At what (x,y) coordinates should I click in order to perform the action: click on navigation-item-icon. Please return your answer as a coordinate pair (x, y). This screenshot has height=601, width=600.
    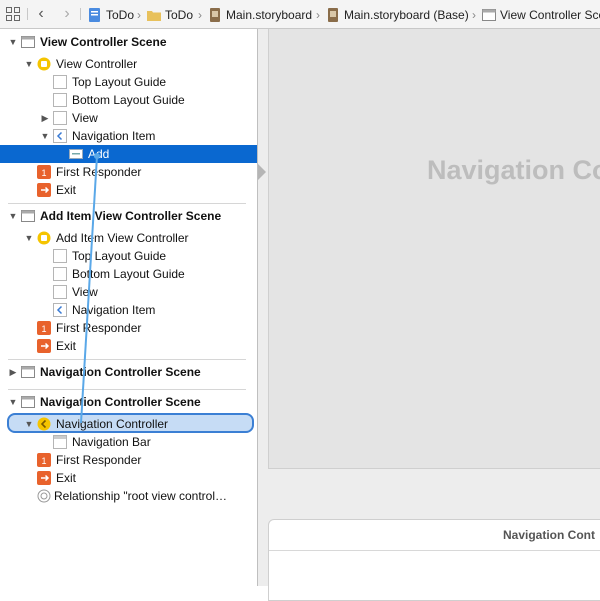
    Looking at the image, I should click on (60, 310).